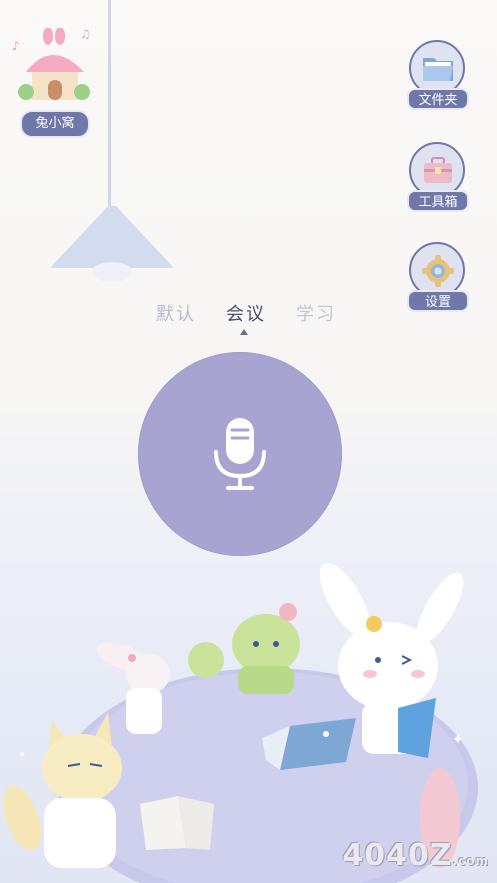 This screenshot has width=497, height=883. Describe the element at coordinates (438, 69) in the screenshot. I see `folder-icon` at that location.